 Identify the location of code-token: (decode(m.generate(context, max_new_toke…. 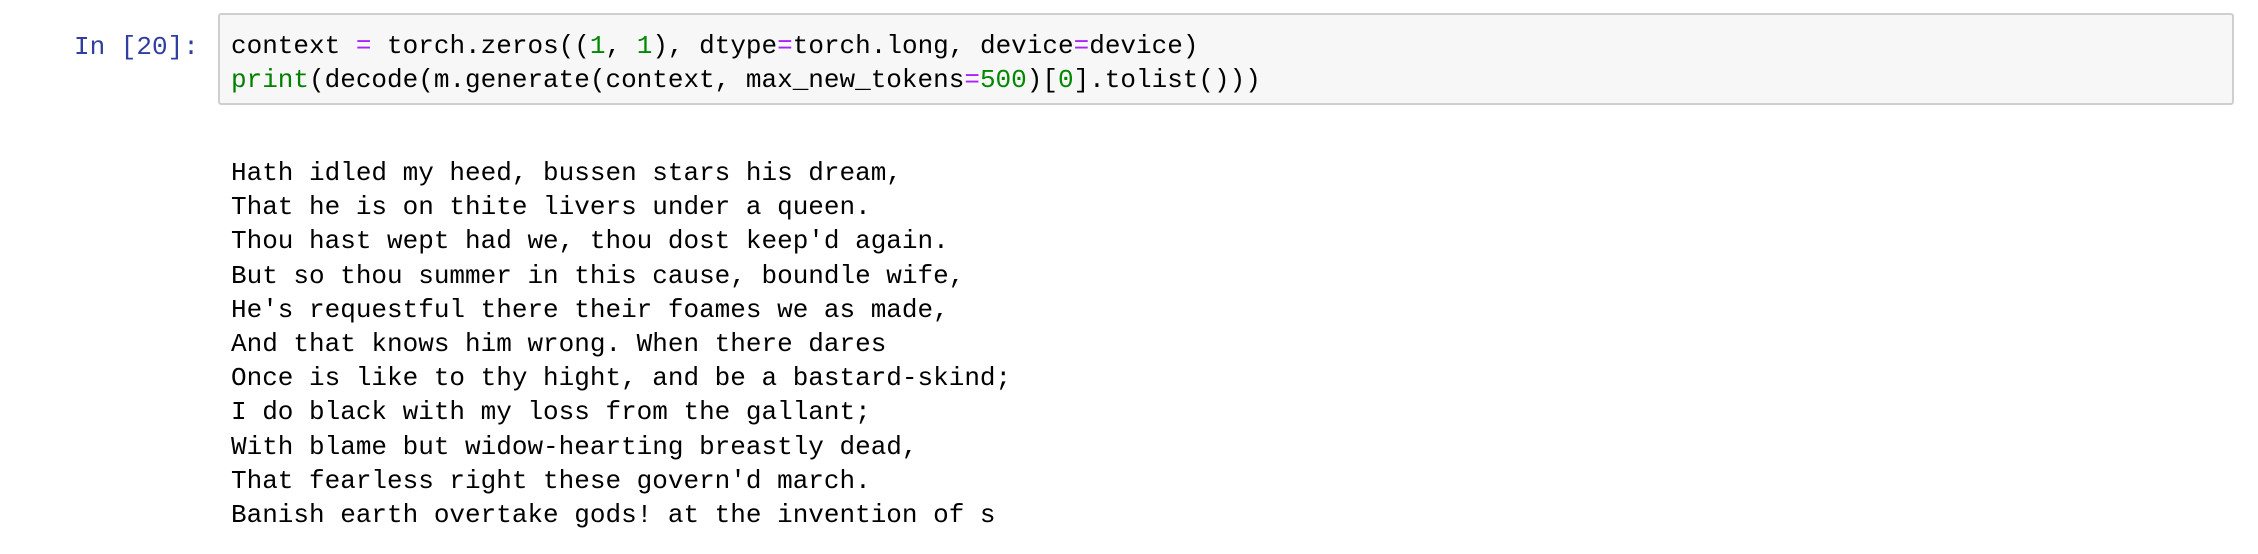
(637, 80).